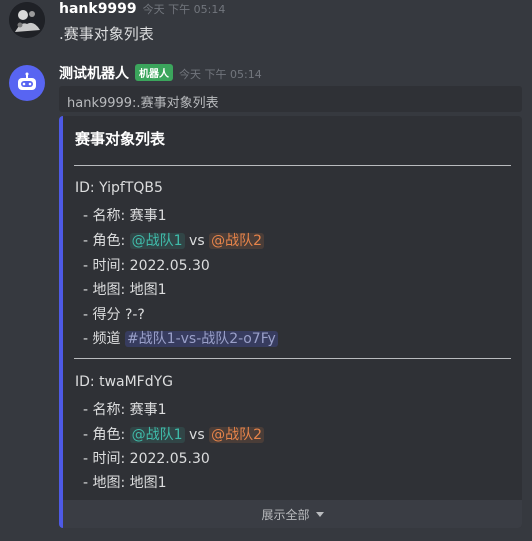 Image resolution: width=532 pixels, height=541 pixels. I want to click on channel-prefix: - 频道, so click(104, 339).